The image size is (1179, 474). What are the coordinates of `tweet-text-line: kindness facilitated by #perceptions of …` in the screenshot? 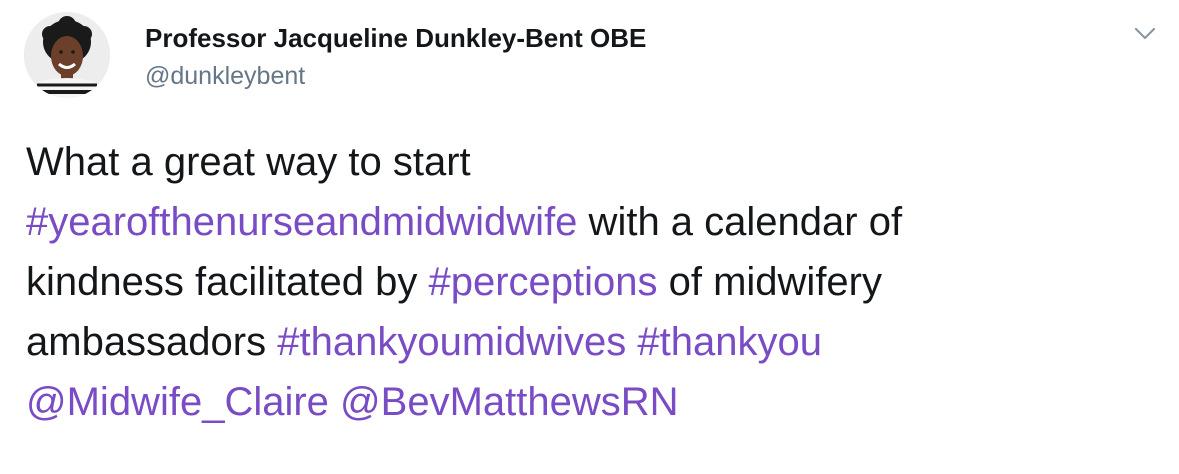 It's located at (586, 282).